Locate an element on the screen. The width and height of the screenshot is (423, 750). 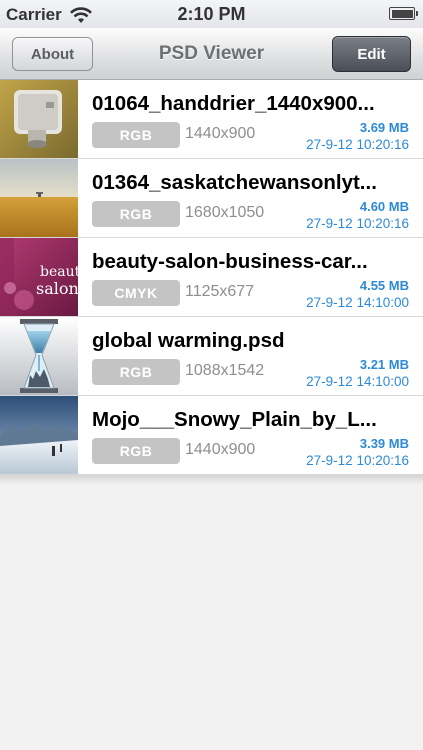
file-size: 4.55 MB is located at coordinates (384, 285).